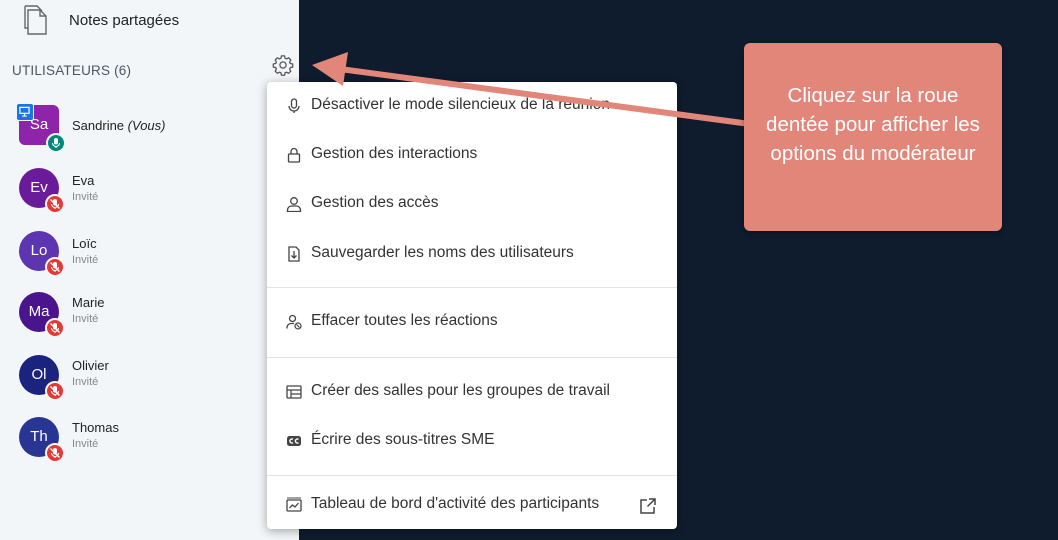 The width and height of the screenshot is (1058, 540). I want to click on menu-item-subtitles: Écrire des sous-titres SME, so click(472, 441).